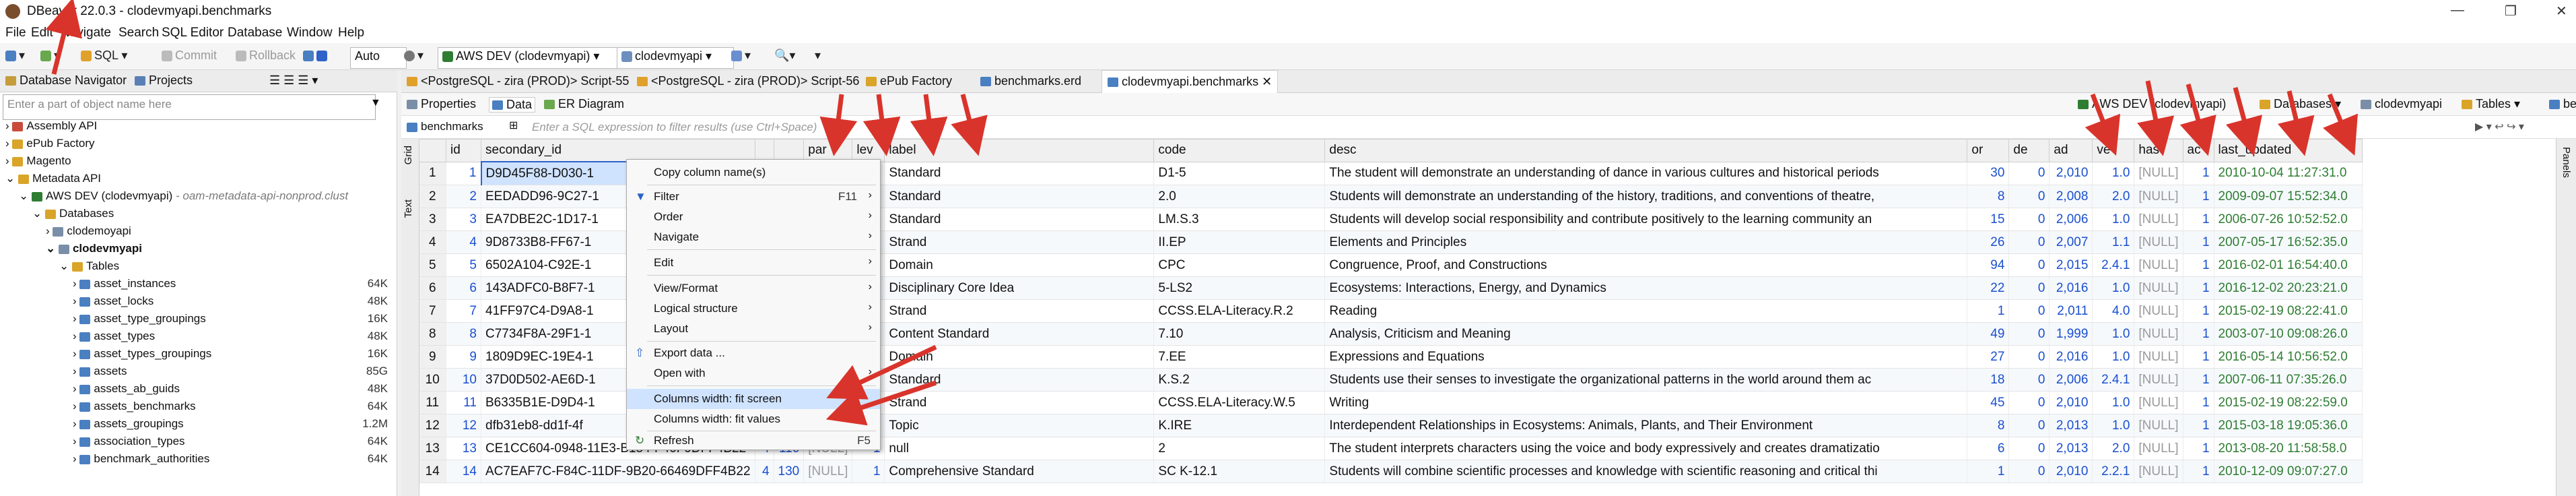 Image resolution: width=2576 pixels, height=496 pixels. Describe the element at coordinates (413, 56) in the screenshot. I see `settings-icon: ▾` at that location.